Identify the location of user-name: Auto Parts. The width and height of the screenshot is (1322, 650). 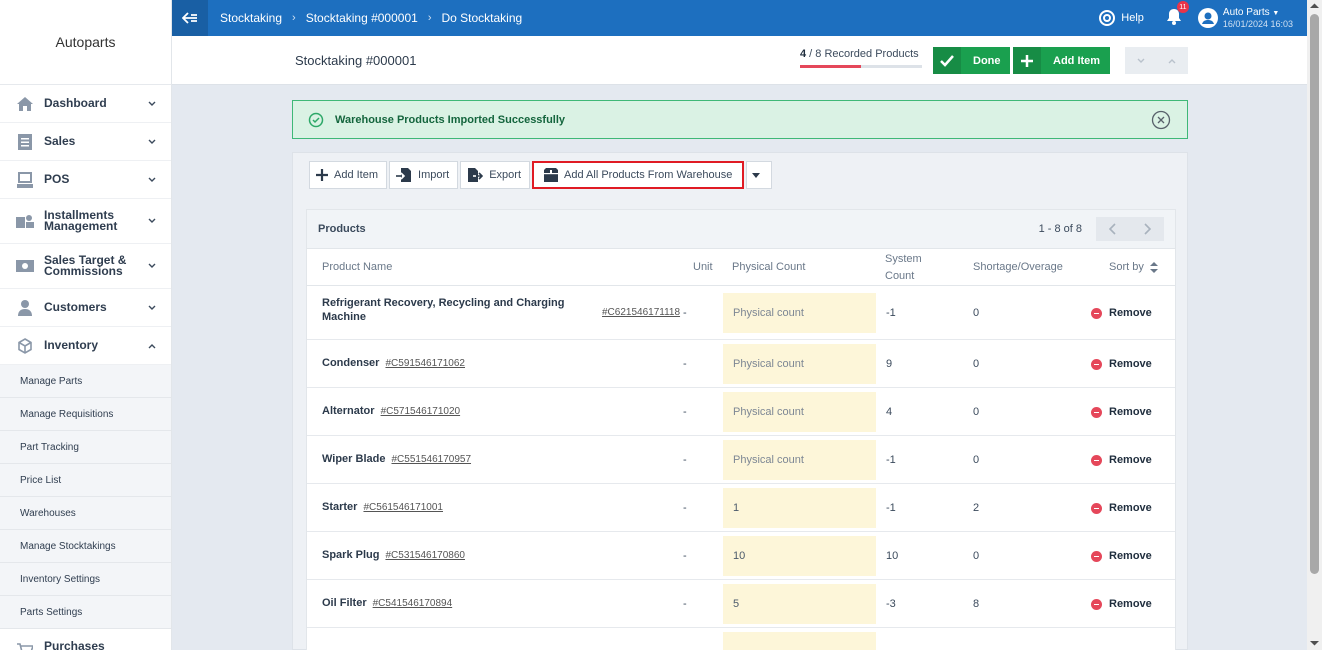
(1246, 12).